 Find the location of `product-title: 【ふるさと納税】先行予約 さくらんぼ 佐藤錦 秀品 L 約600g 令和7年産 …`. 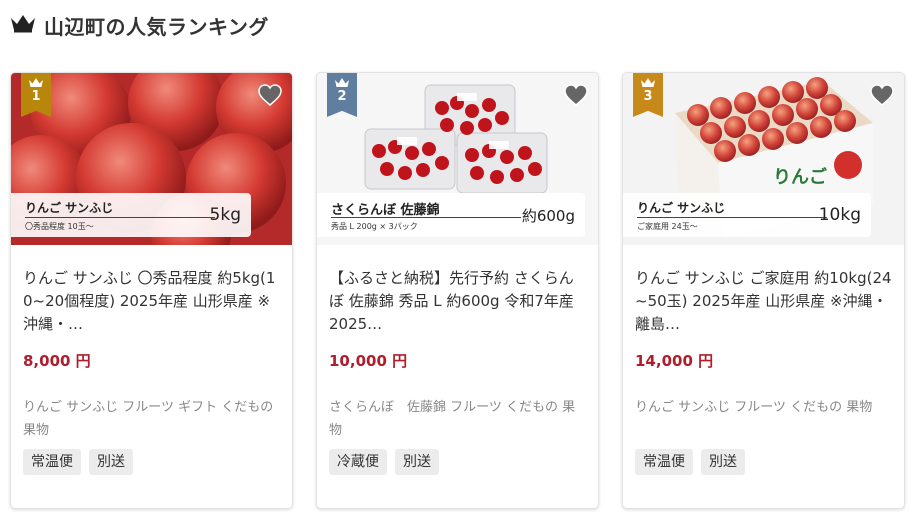

product-title: 【ふるさと納税】先行予約 さくらんぼ 佐藤錦 秀品 L 約600g 令和7年産 … is located at coordinates (457, 301).